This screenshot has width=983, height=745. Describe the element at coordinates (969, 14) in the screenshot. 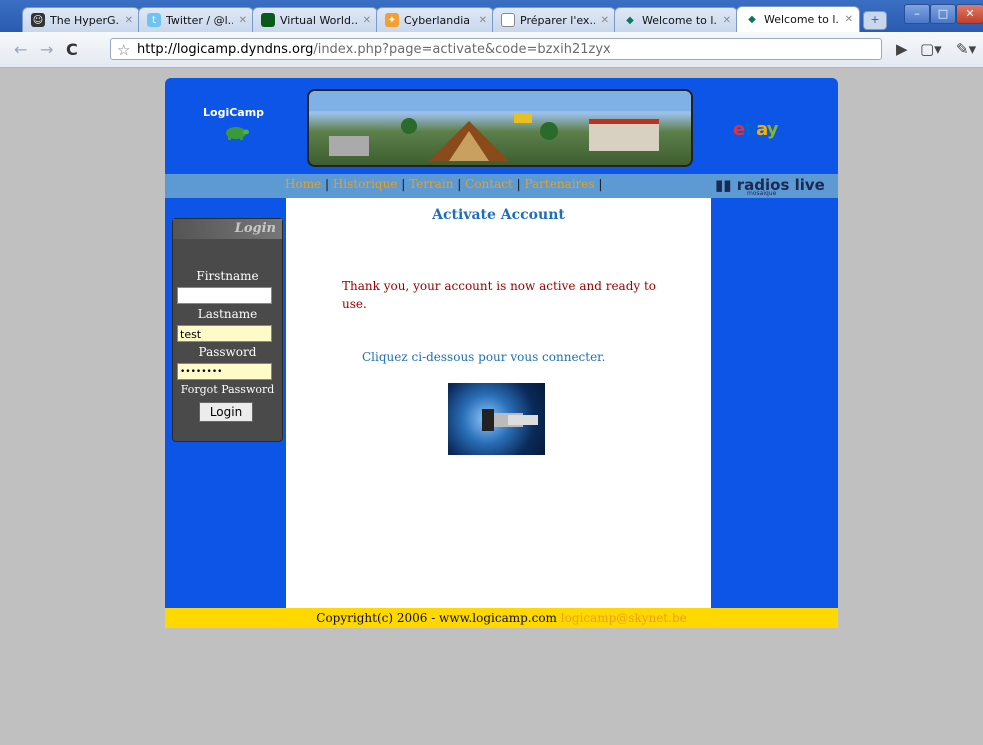

I see `close-window-button: ✕` at that location.